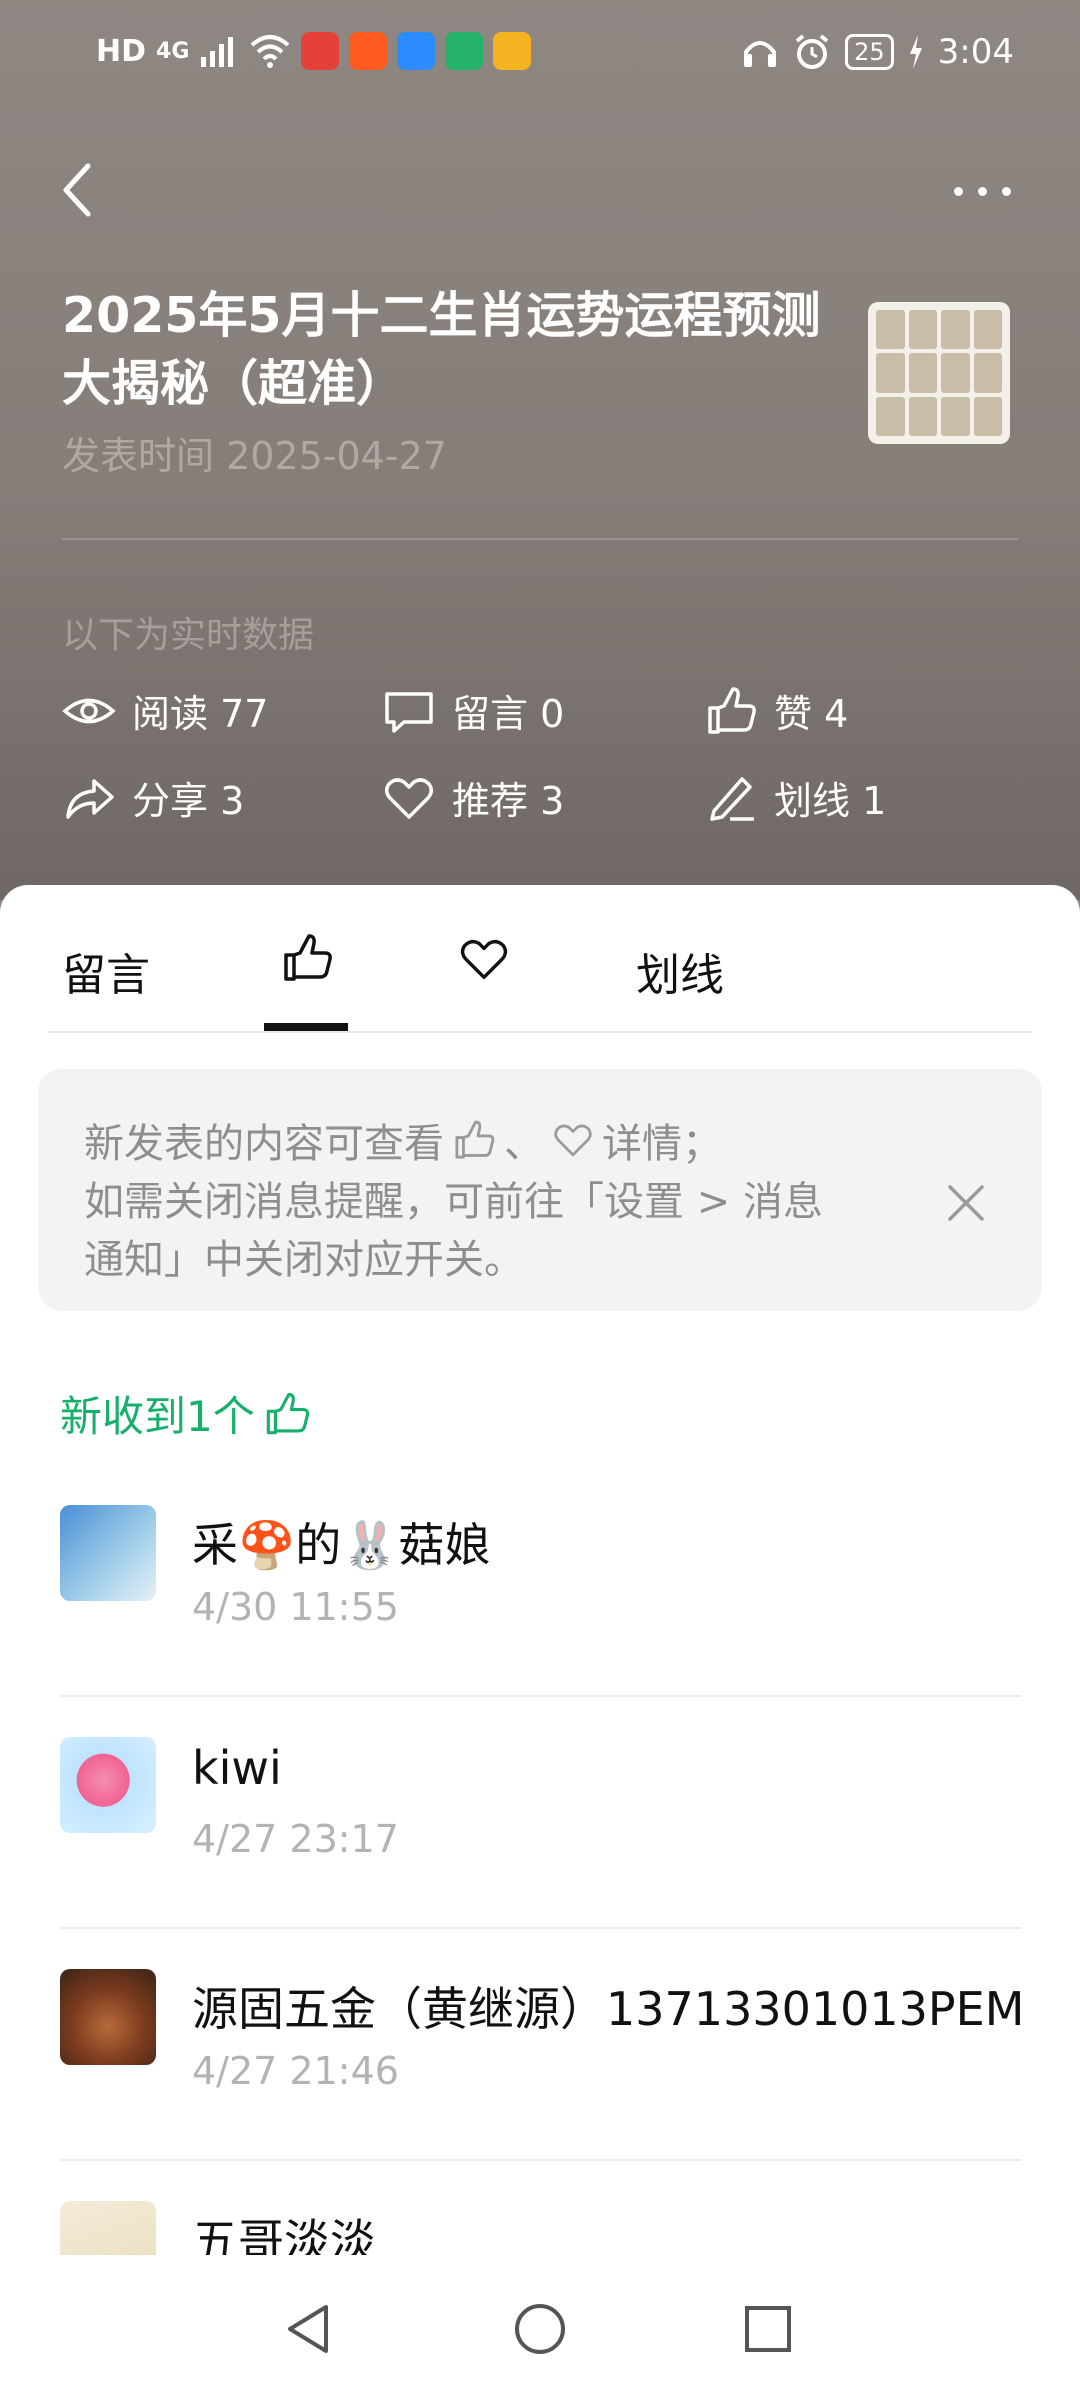  I want to click on share-icon, so click(90, 798).